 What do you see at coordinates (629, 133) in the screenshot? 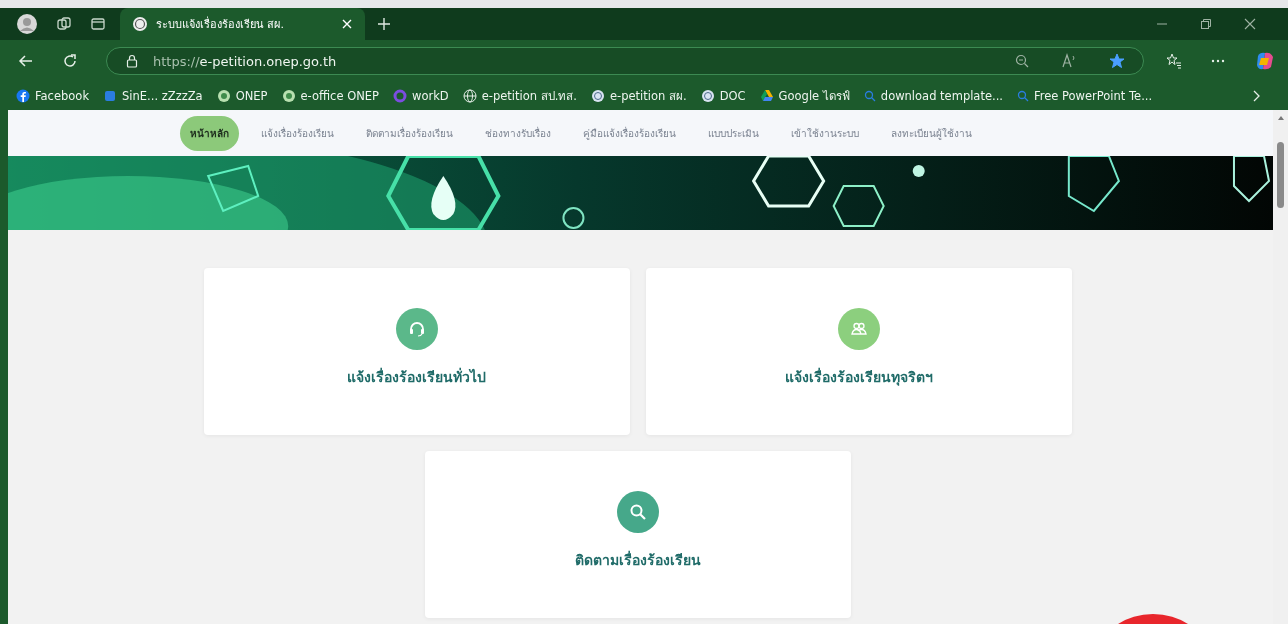
I see `nav-link: คู่มือแจ้งเรื่องร้องเรียน` at bounding box center [629, 133].